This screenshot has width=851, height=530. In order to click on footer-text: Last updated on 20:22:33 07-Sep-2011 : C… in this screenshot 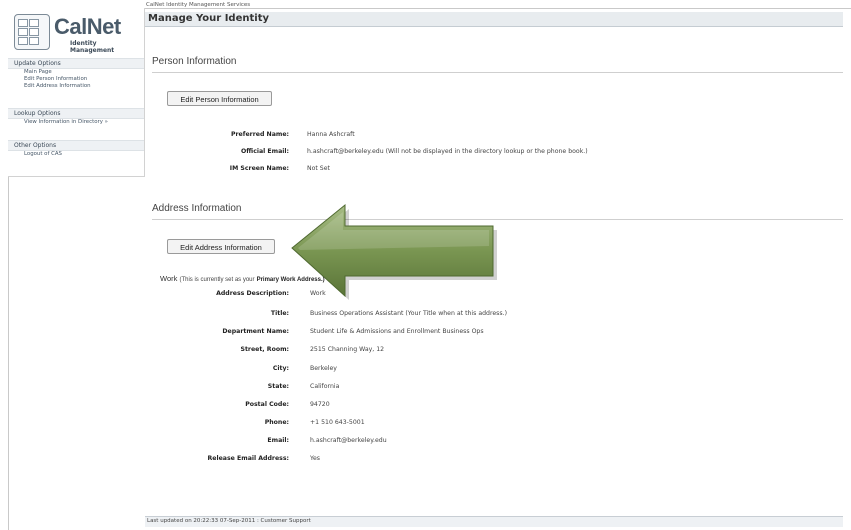, I will do `click(229, 521)`.